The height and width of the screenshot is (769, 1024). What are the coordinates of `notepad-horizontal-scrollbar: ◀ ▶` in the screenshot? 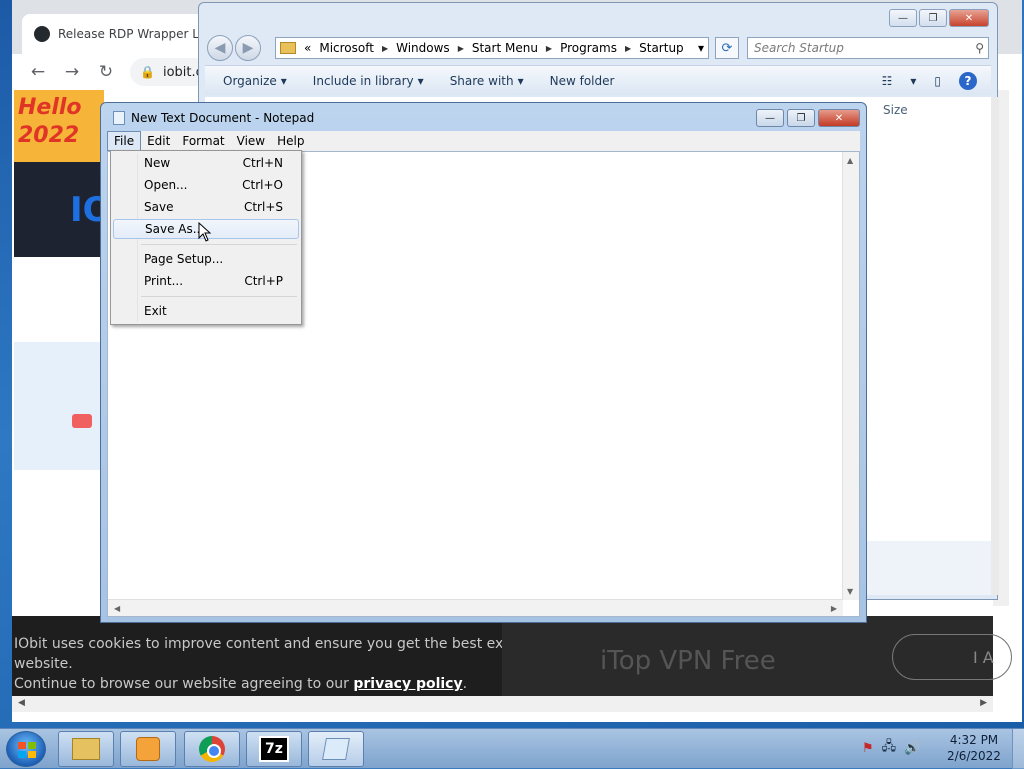 It's located at (475, 607).